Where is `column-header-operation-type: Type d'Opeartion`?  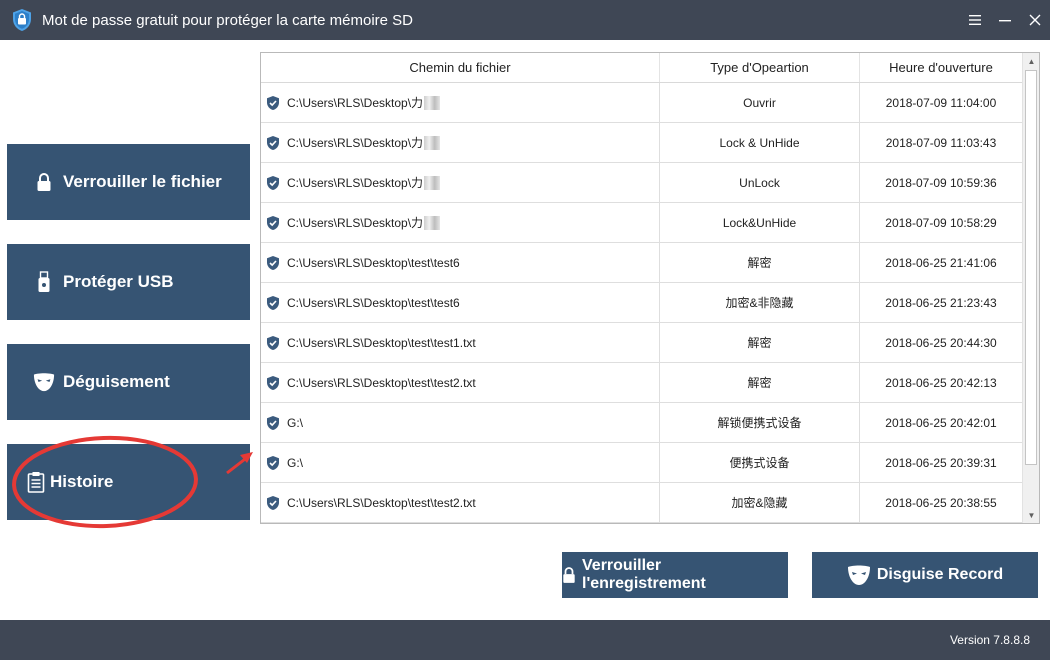
column-header-operation-type: Type d'Opeartion is located at coordinates (760, 67).